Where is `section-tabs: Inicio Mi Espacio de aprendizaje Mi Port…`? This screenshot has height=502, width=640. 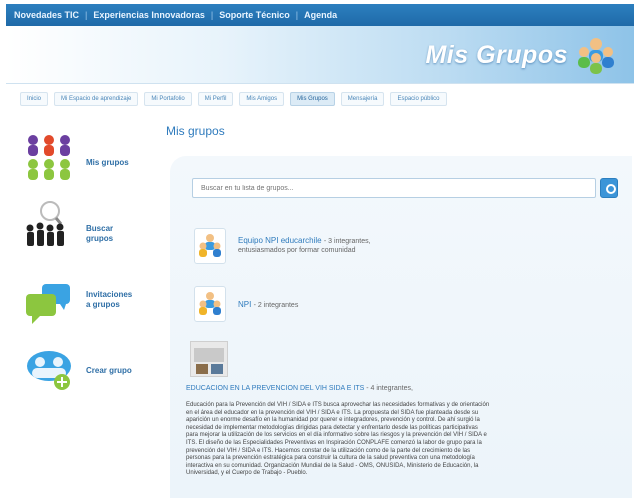 section-tabs: Inicio Mi Espacio de aprendizaje Mi Port… is located at coordinates (233, 99).